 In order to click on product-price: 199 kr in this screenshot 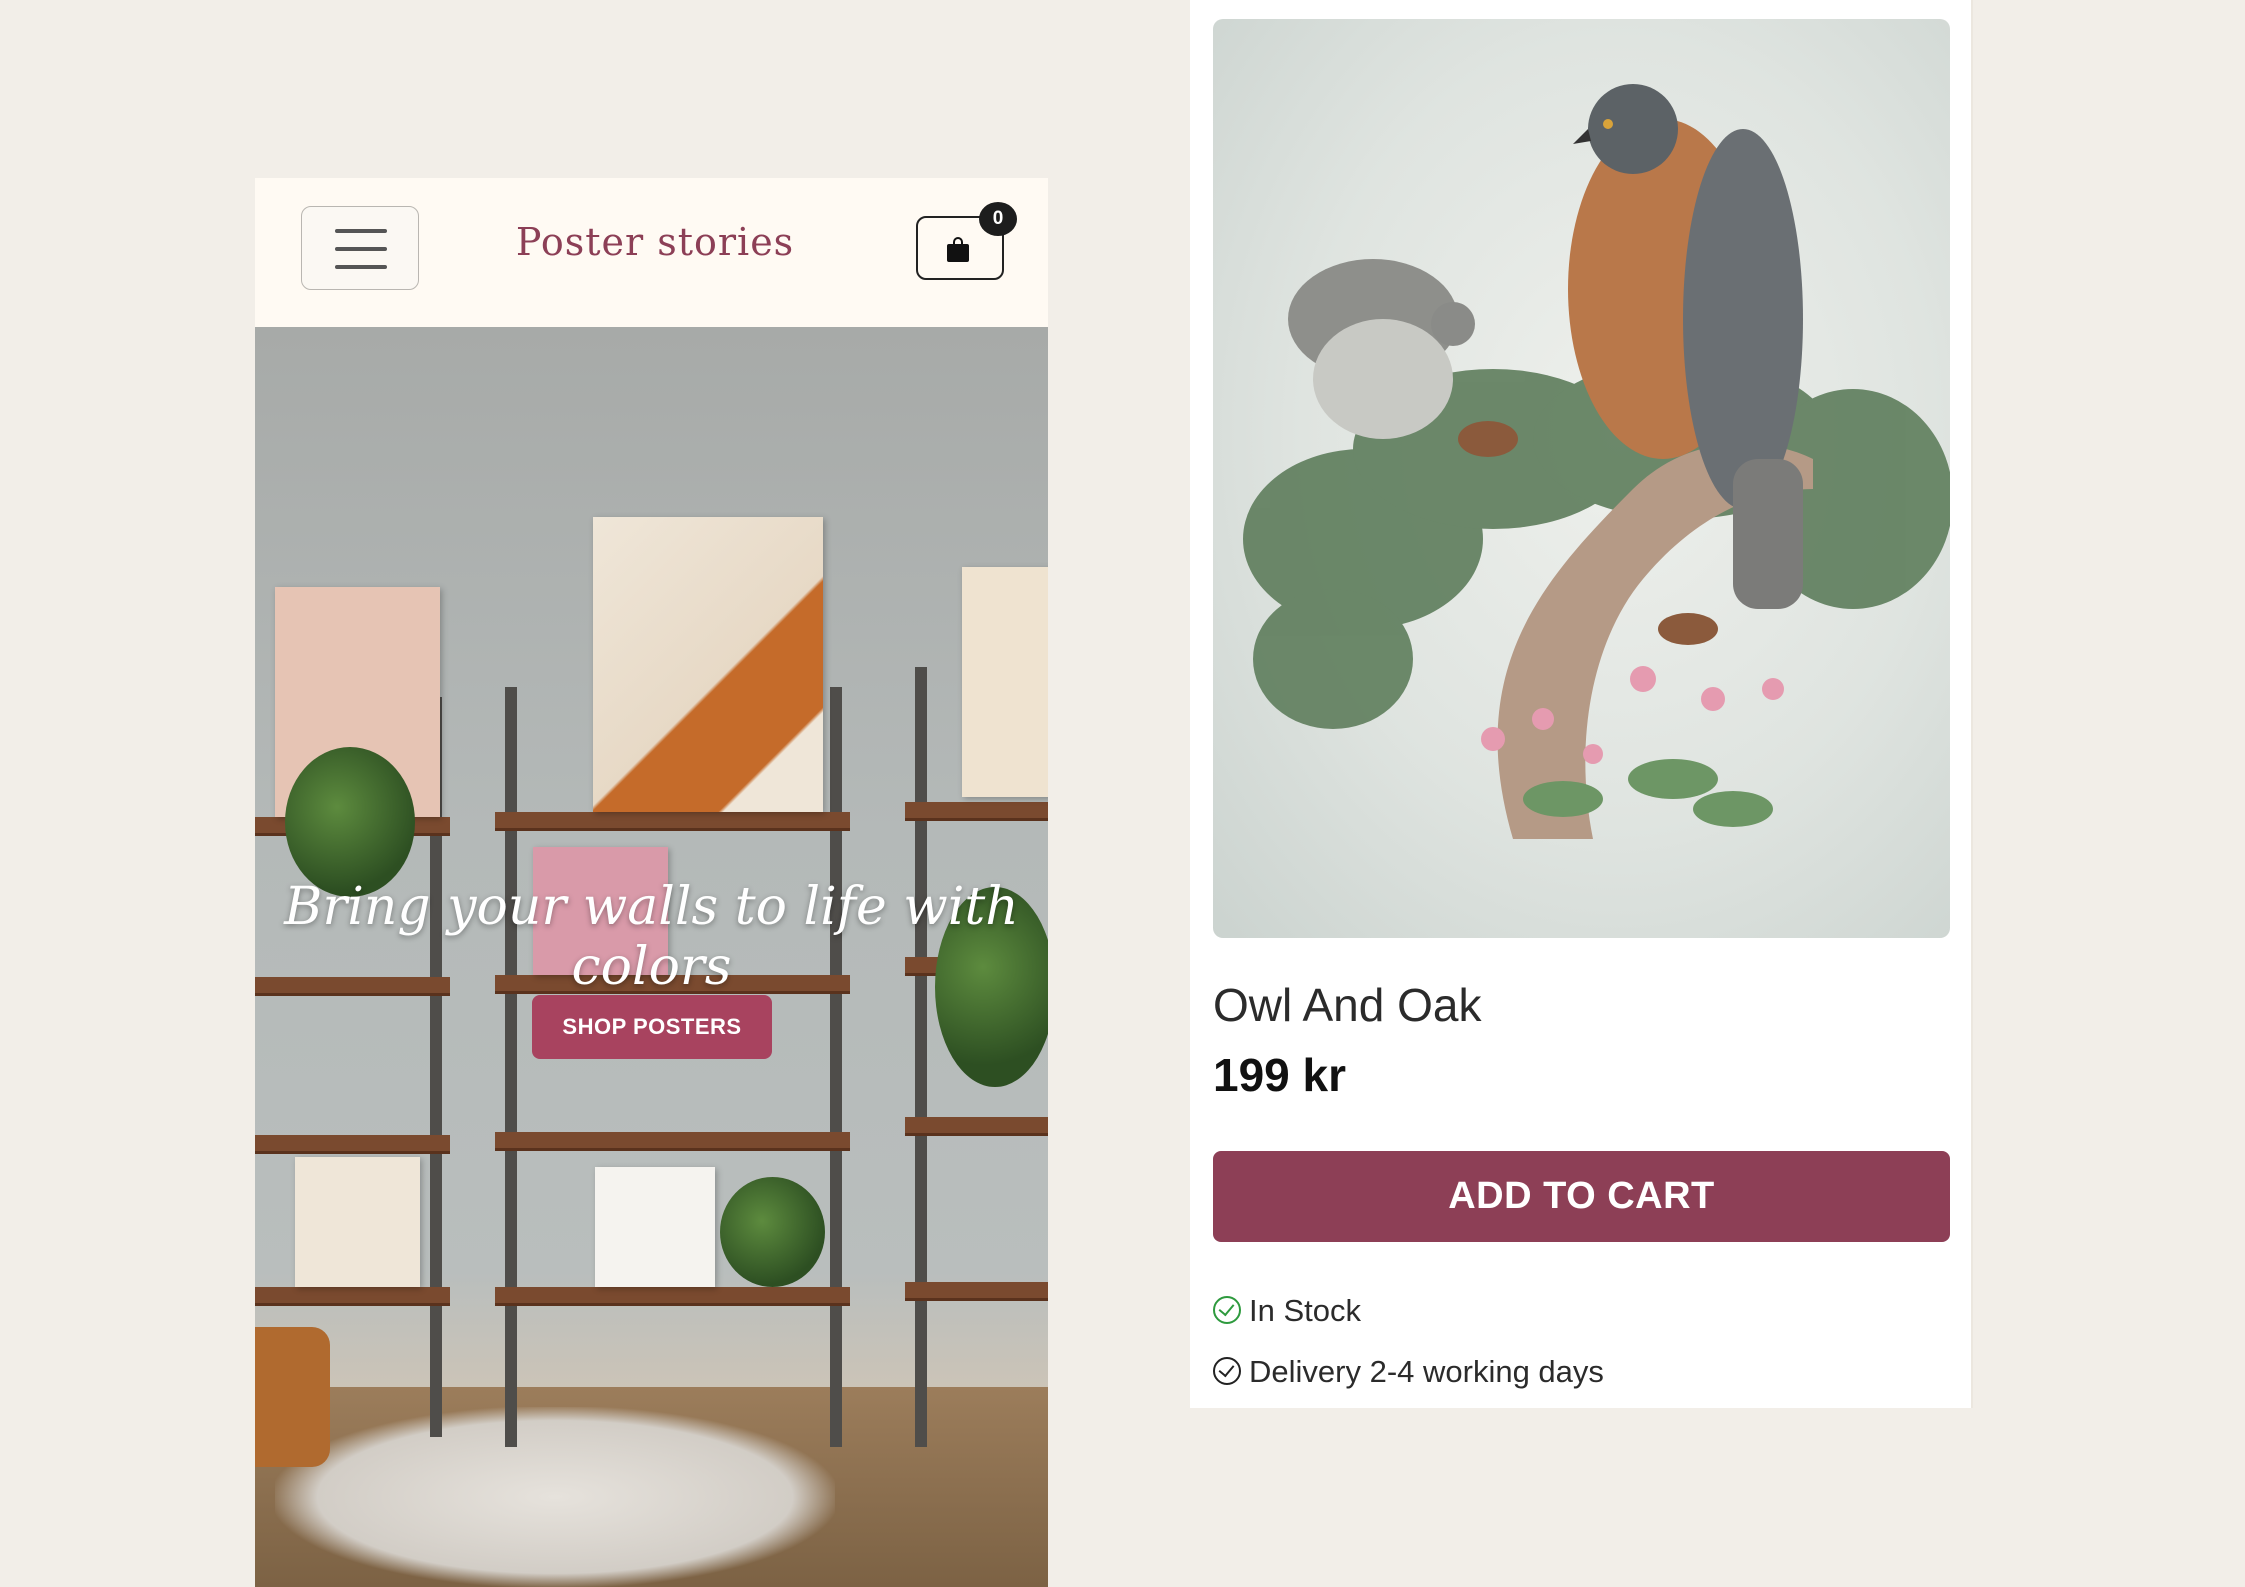, I will do `click(1280, 1075)`.